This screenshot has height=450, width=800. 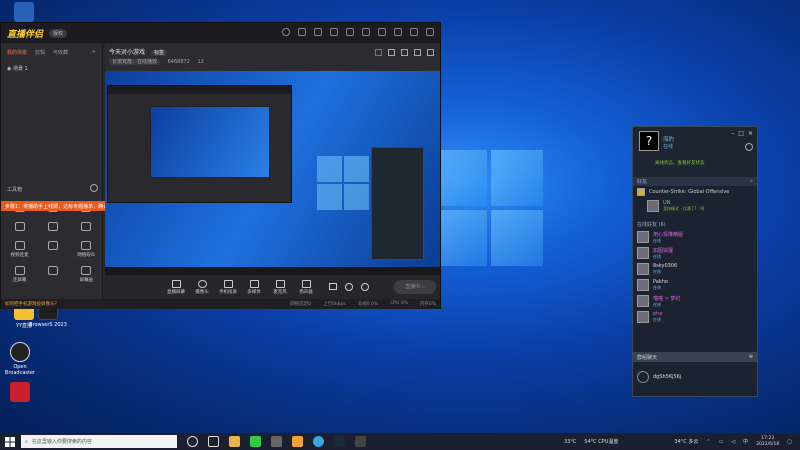 I want to click on windows-start-icon, so click(x=10, y=441).